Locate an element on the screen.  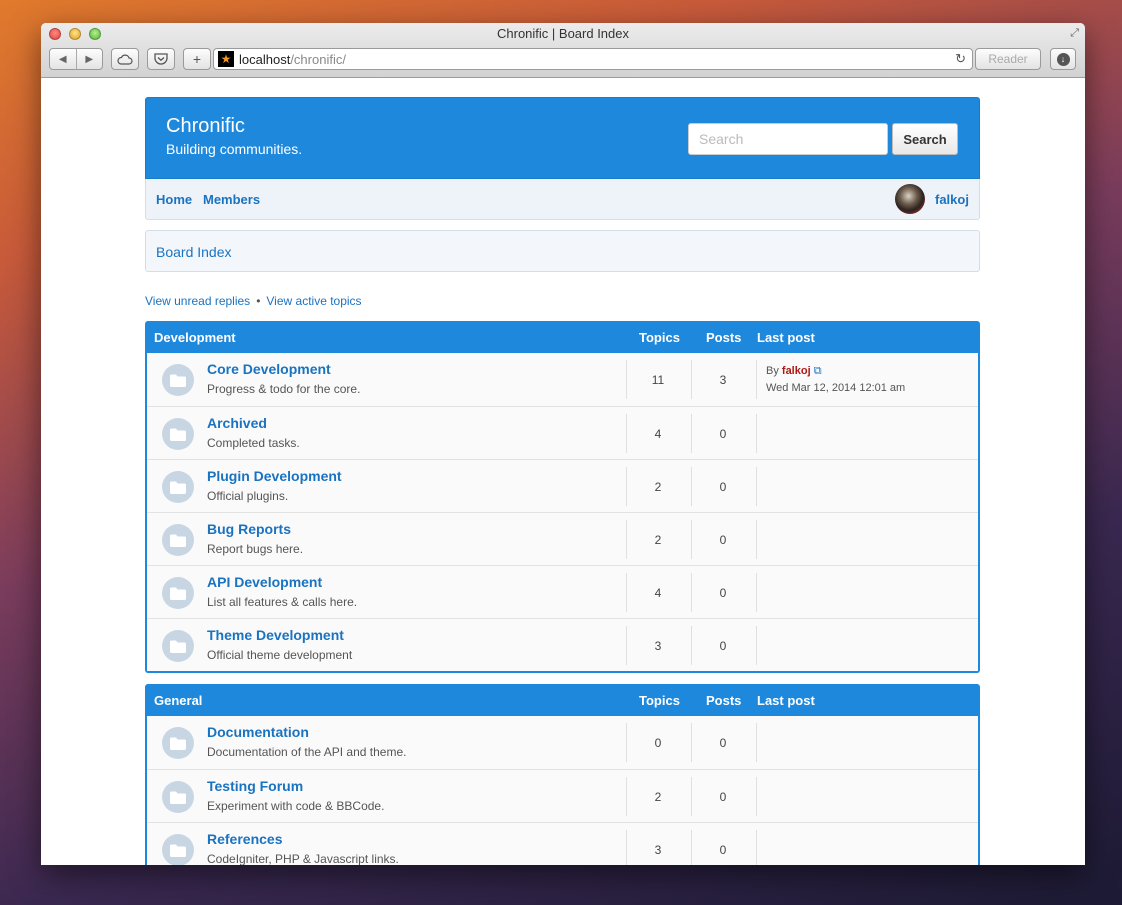
category-name: General is located at coordinates (178, 700).